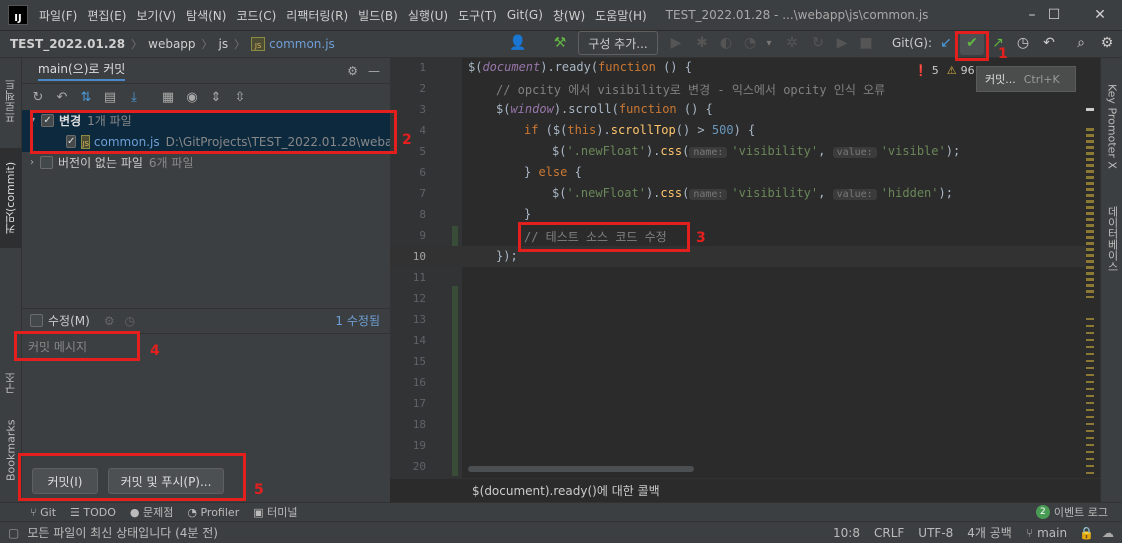  What do you see at coordinates (240, 97) in the screenshot?
I see `collapse-all-icon: ⇳` at bounding box center [240, 97].